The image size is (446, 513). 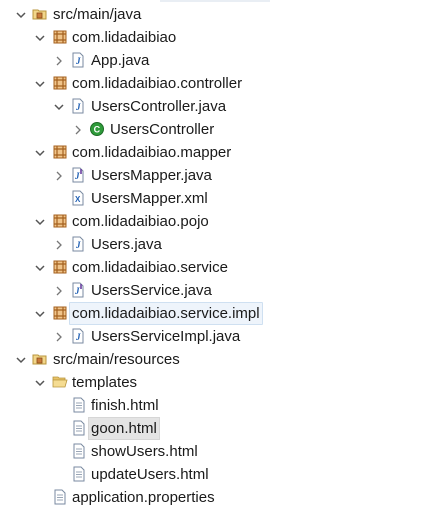 I want to click on tree-item-label: com.lidadaibiao.pojo, so click(x=140, y=221).